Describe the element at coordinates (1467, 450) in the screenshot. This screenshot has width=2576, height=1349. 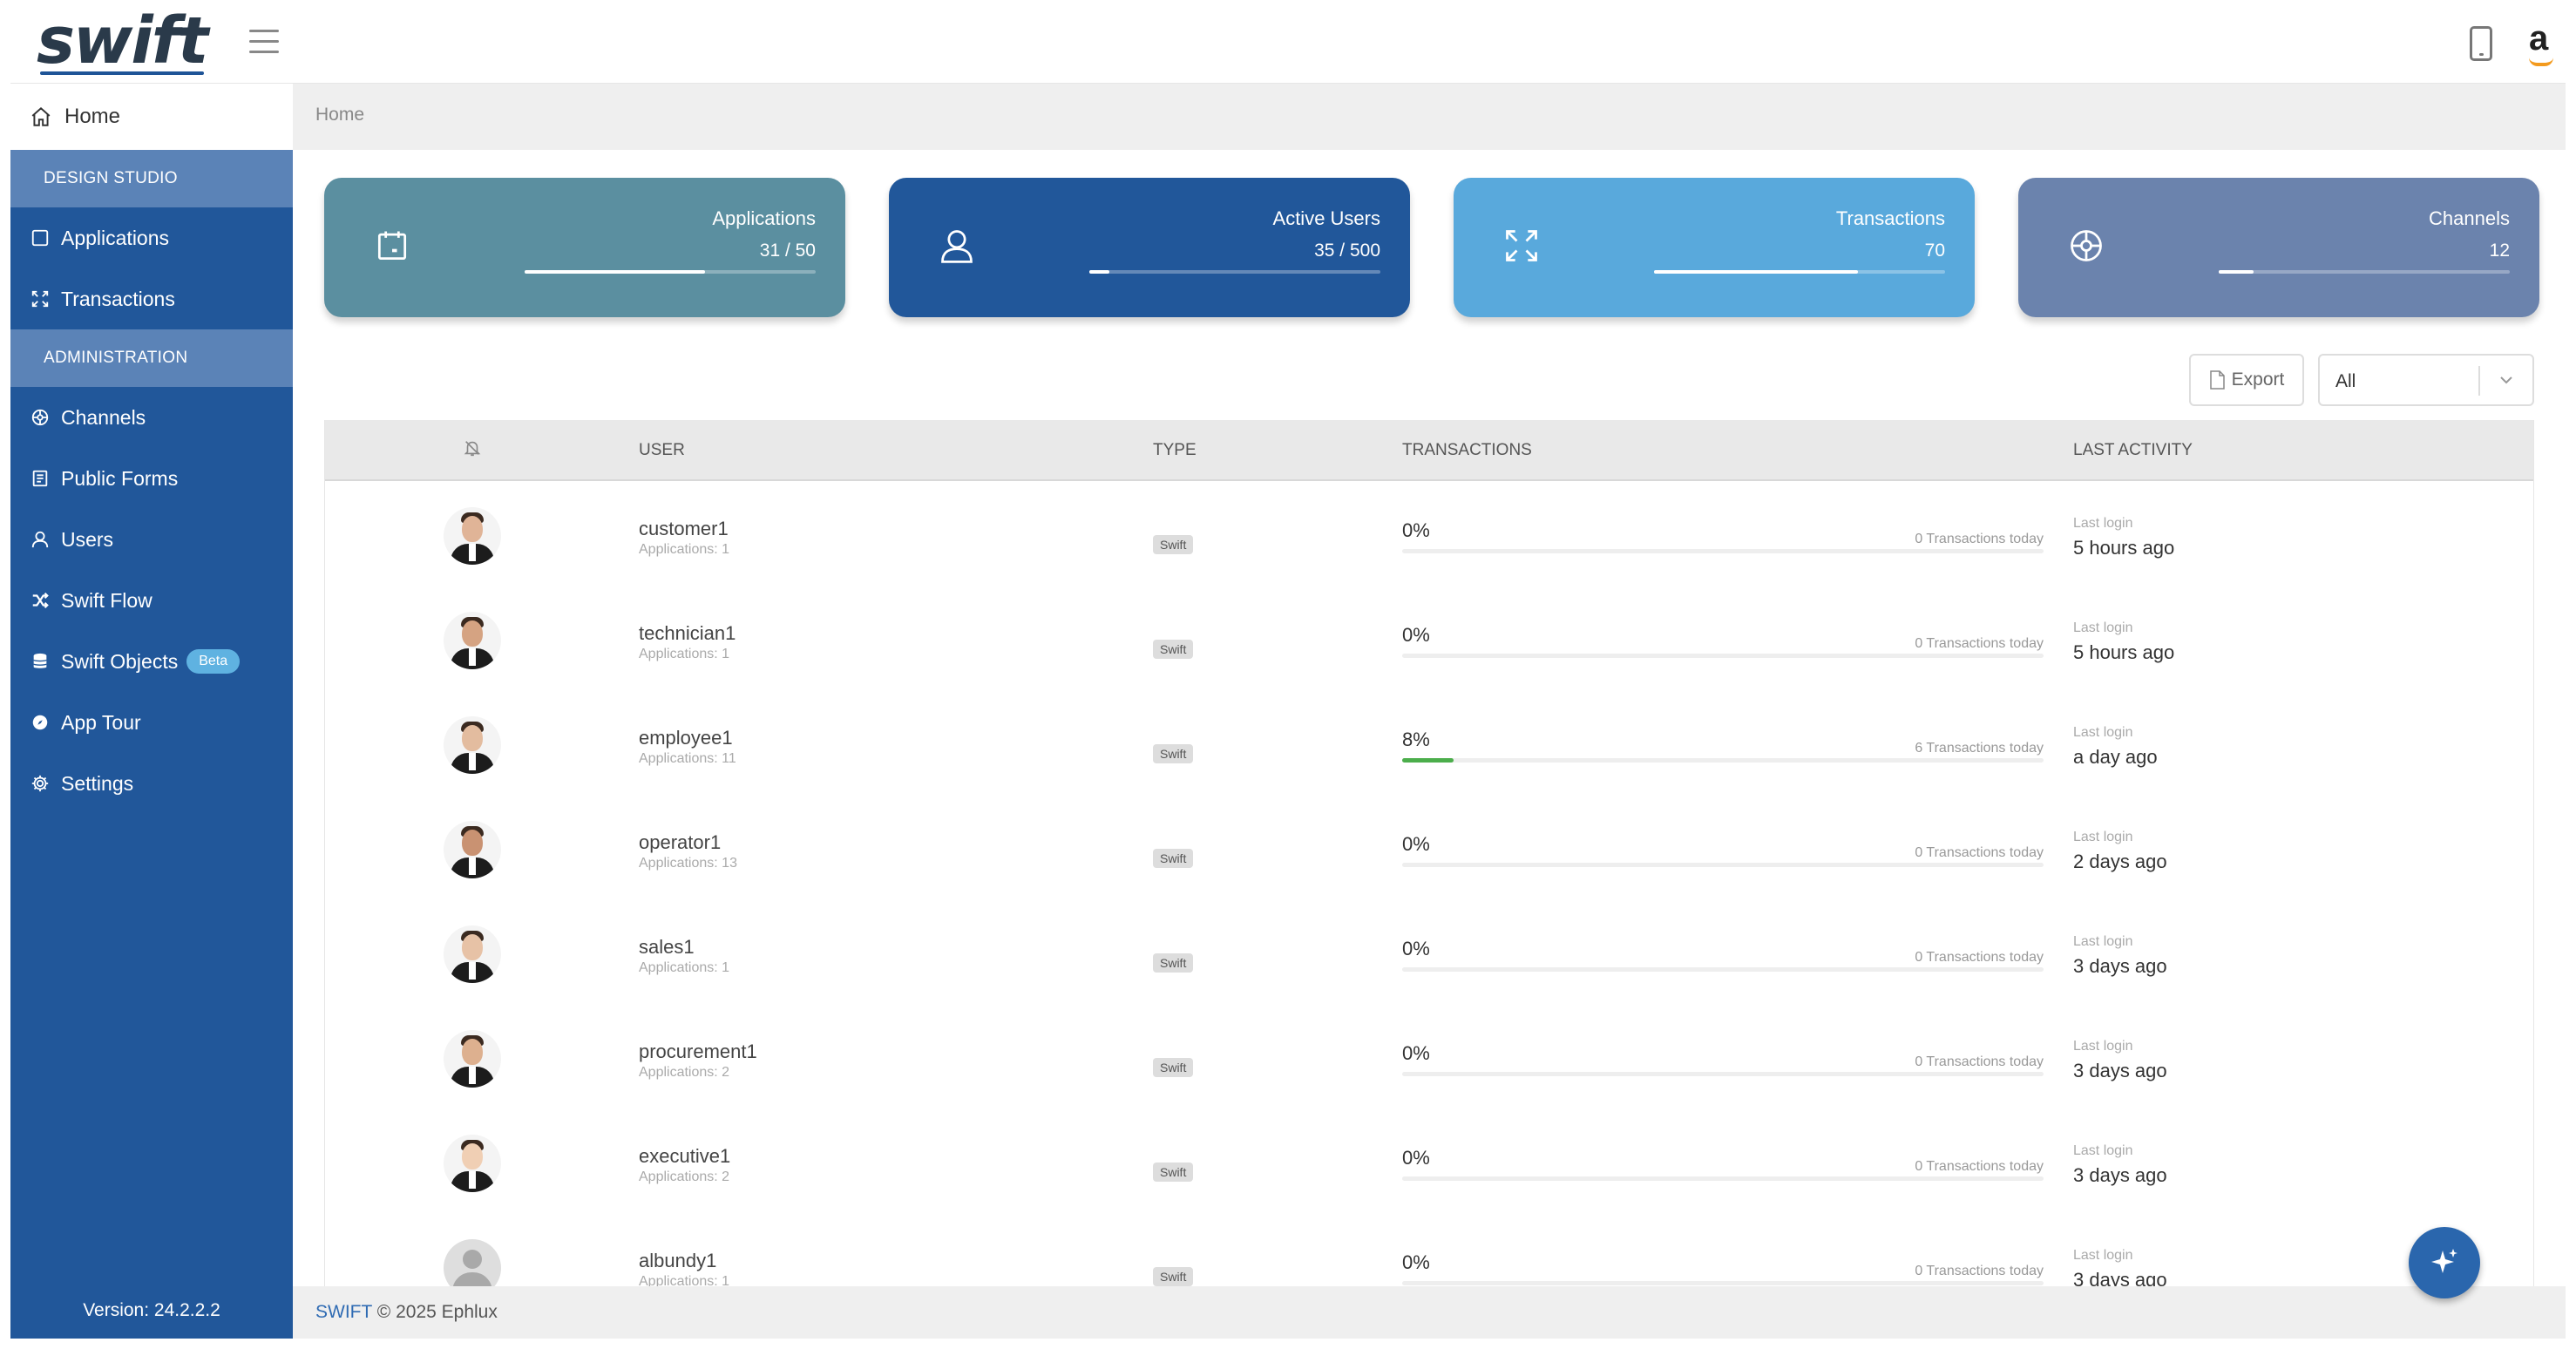
I see `column-transactions: TRANSACTIONS` at that location.